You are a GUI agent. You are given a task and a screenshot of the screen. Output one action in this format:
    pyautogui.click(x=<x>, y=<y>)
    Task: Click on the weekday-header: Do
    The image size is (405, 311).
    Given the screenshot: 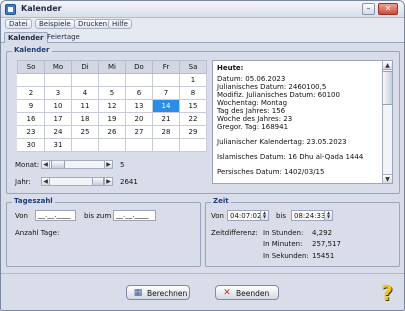 What is the action you would take?
    pyautogui.click(x=139, y=67)
    